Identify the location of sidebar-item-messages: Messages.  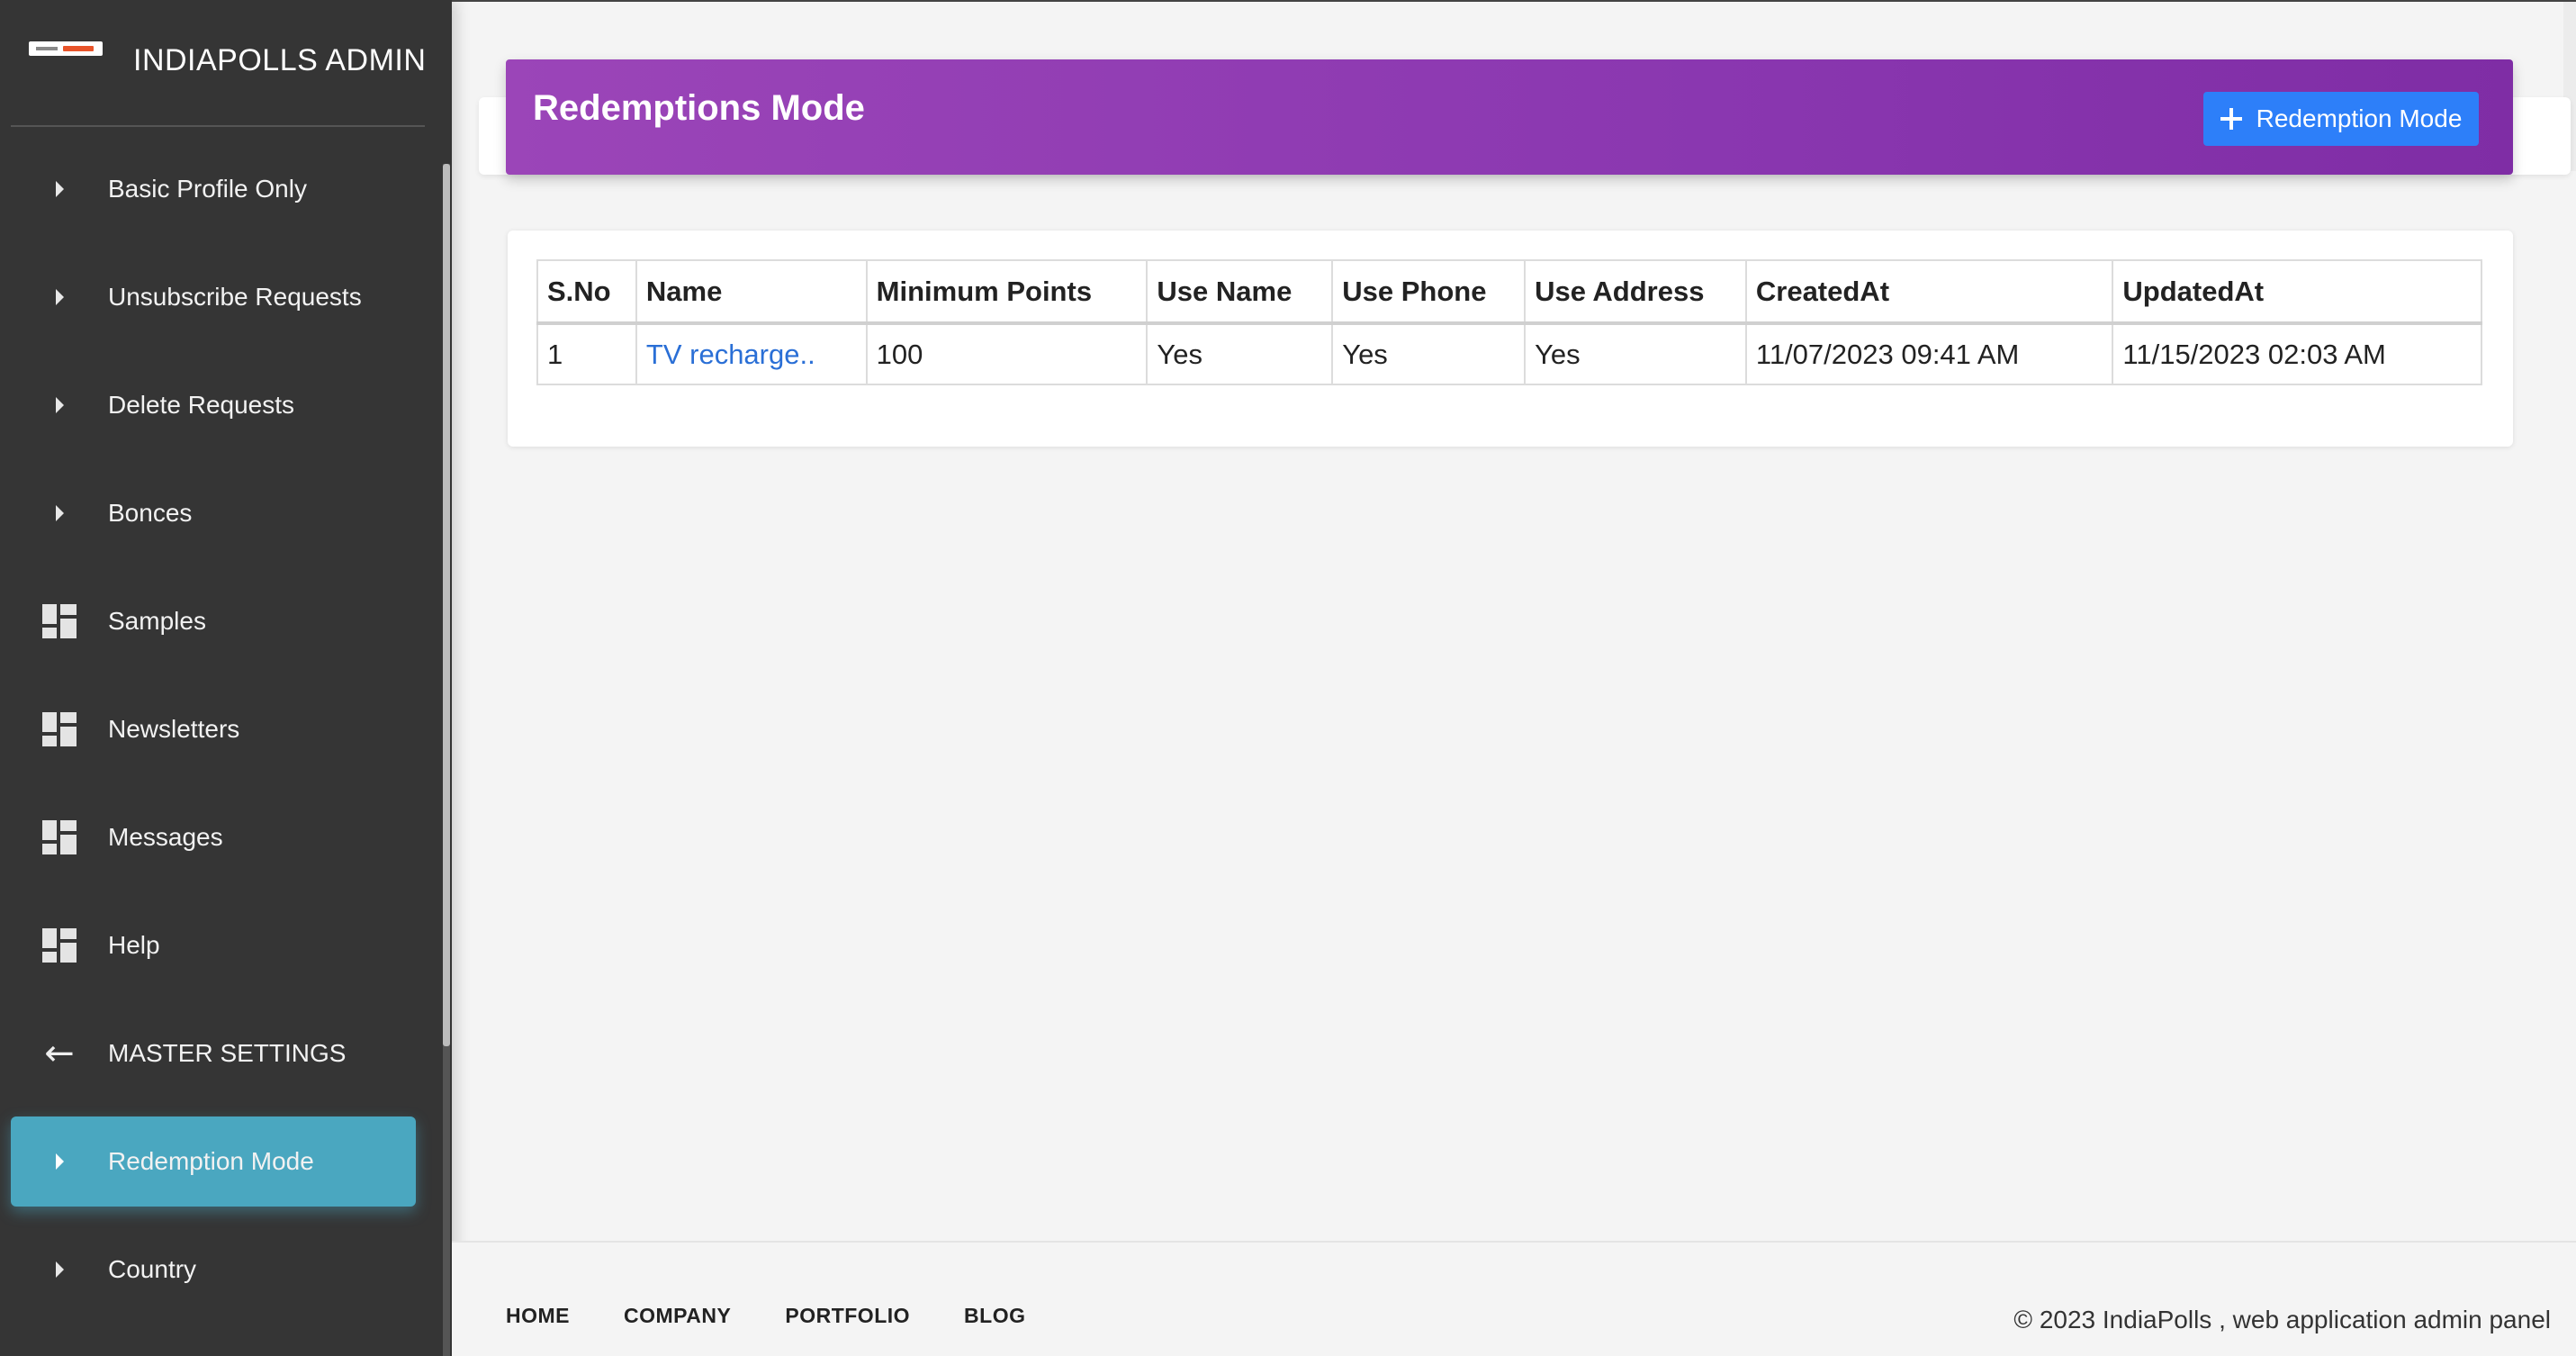
(213, 837).